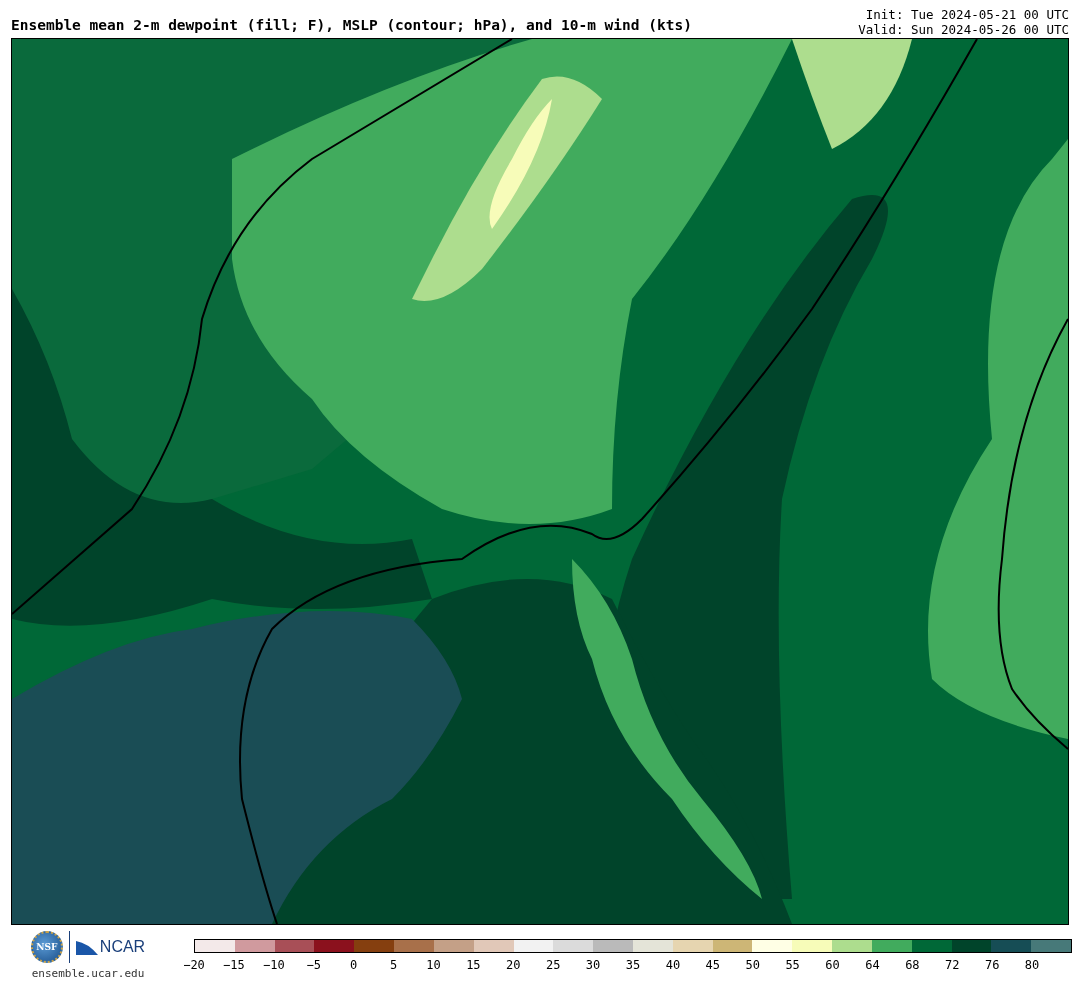  I want to click on logo-text: NCAR, so click(122, 947).